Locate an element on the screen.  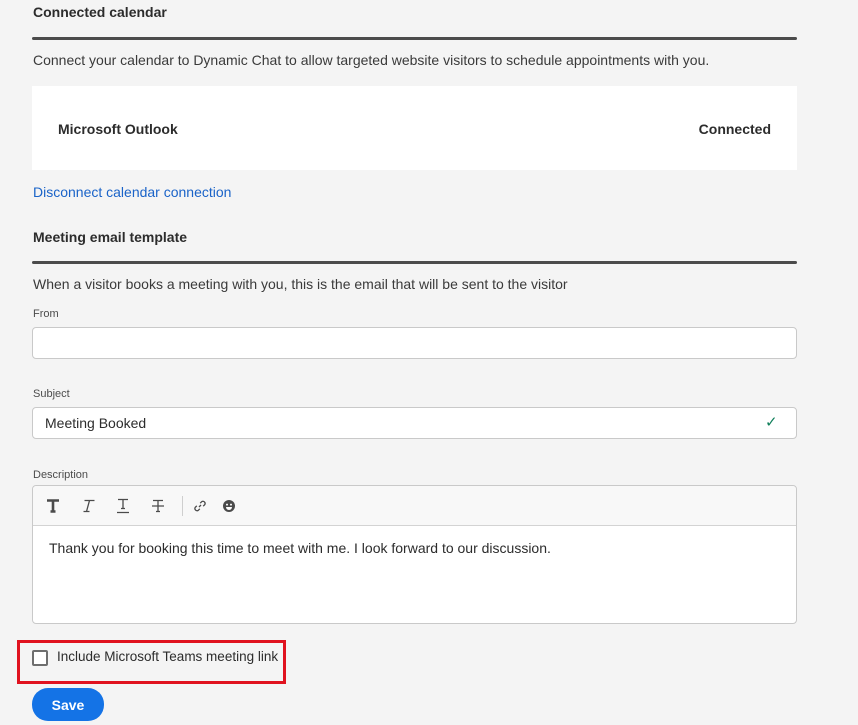
calendar-status: Connected is located at coordinates (734, 129).